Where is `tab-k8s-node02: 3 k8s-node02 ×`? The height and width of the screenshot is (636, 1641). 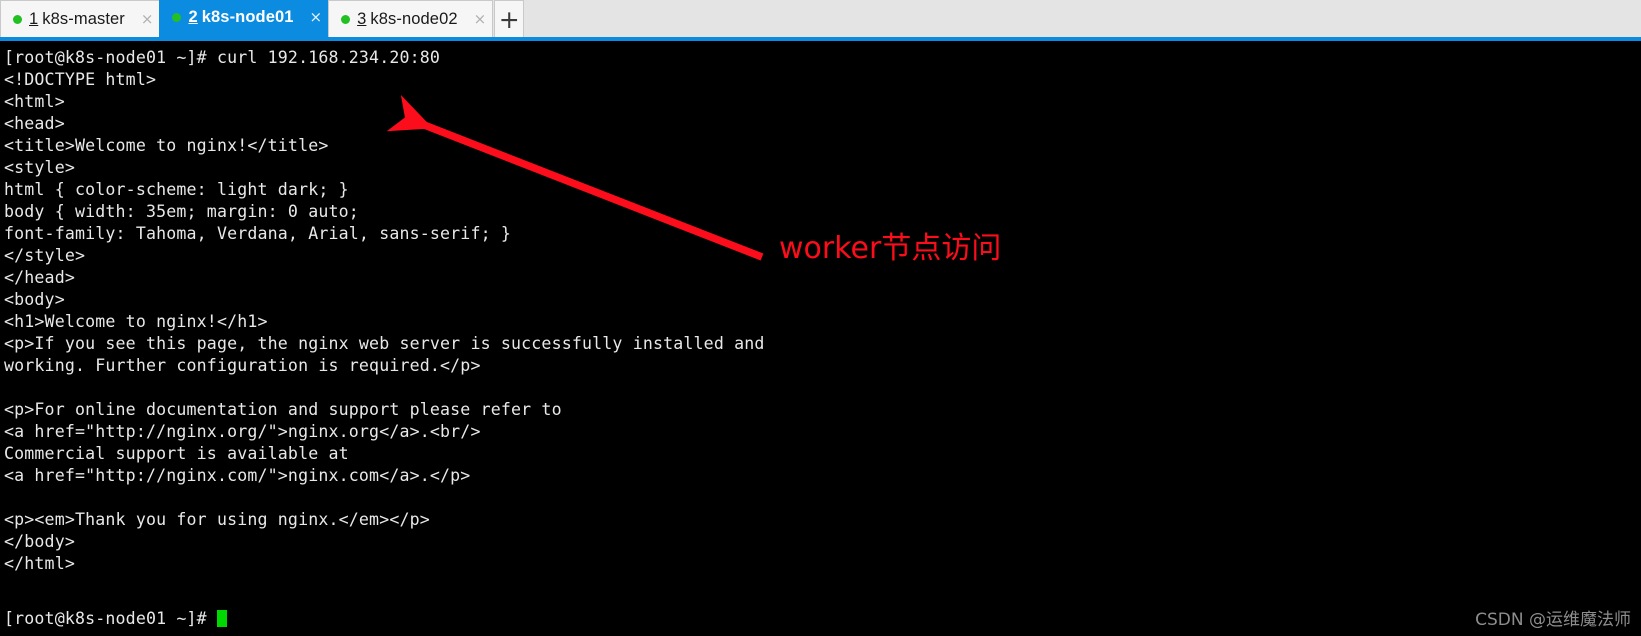
tab-k8s-node02: 3 k8s-node02 × is located at coordinates (411, 18).